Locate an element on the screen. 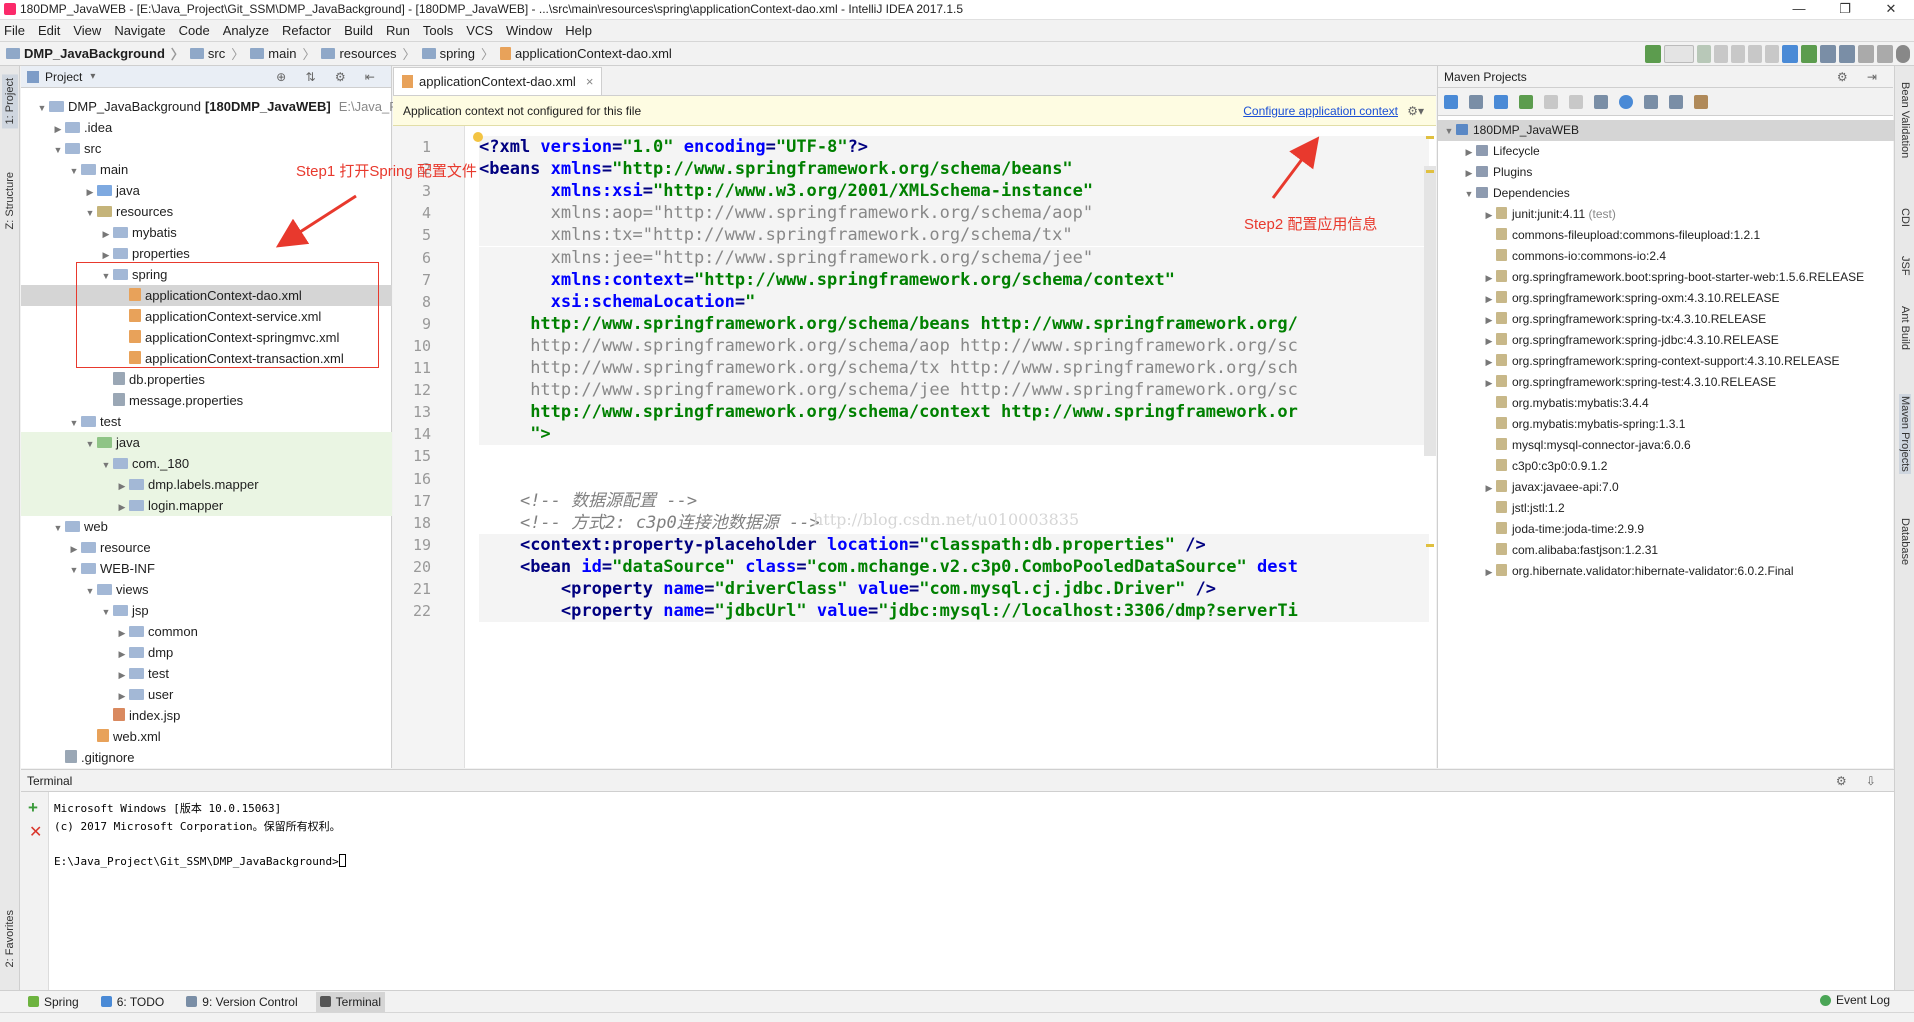 This screenshot has height=1022, width=1914. annotation-arrows is located at coordinates (797, 192).